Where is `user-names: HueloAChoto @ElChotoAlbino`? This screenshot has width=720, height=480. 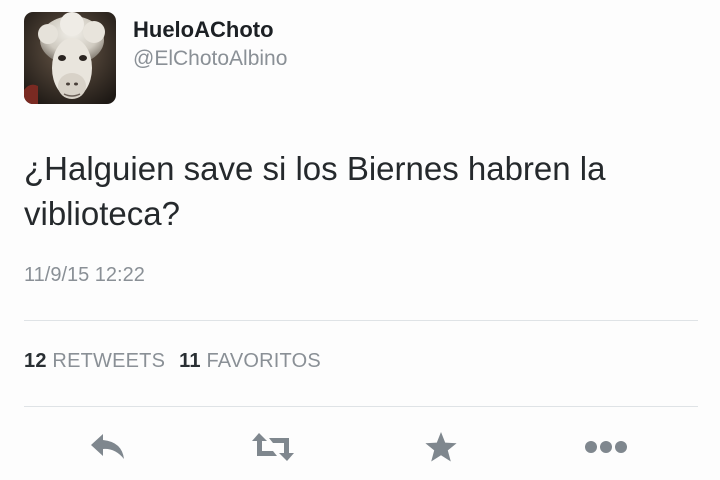
user-names: HueloAChoto @ElChotoAlbino is located at coordinates (210, 45).